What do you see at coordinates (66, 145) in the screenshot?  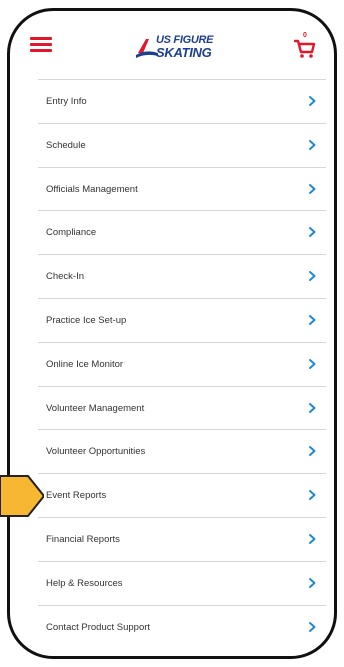 I see `menu-item-label: Schedule` at bounding box center [66, 145].